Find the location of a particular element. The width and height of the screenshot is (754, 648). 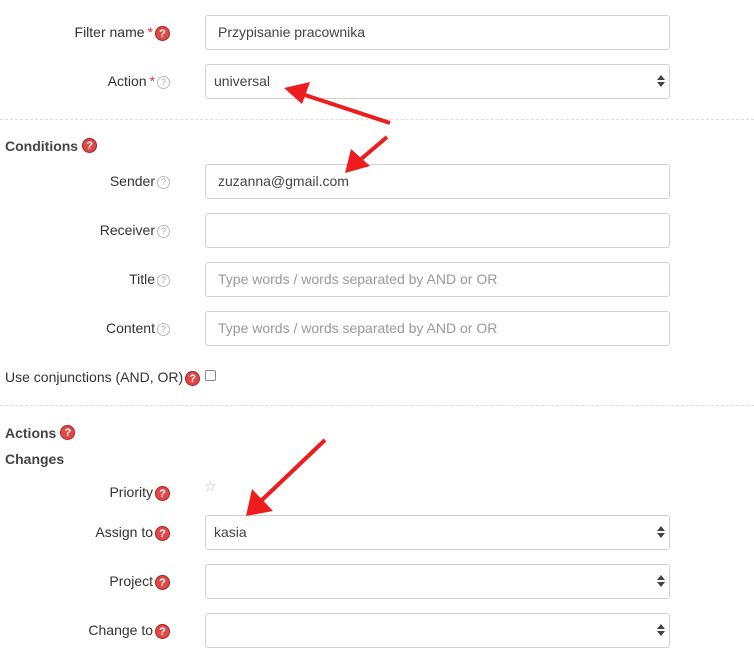

change-to-select is located at coordinates (437, 630).